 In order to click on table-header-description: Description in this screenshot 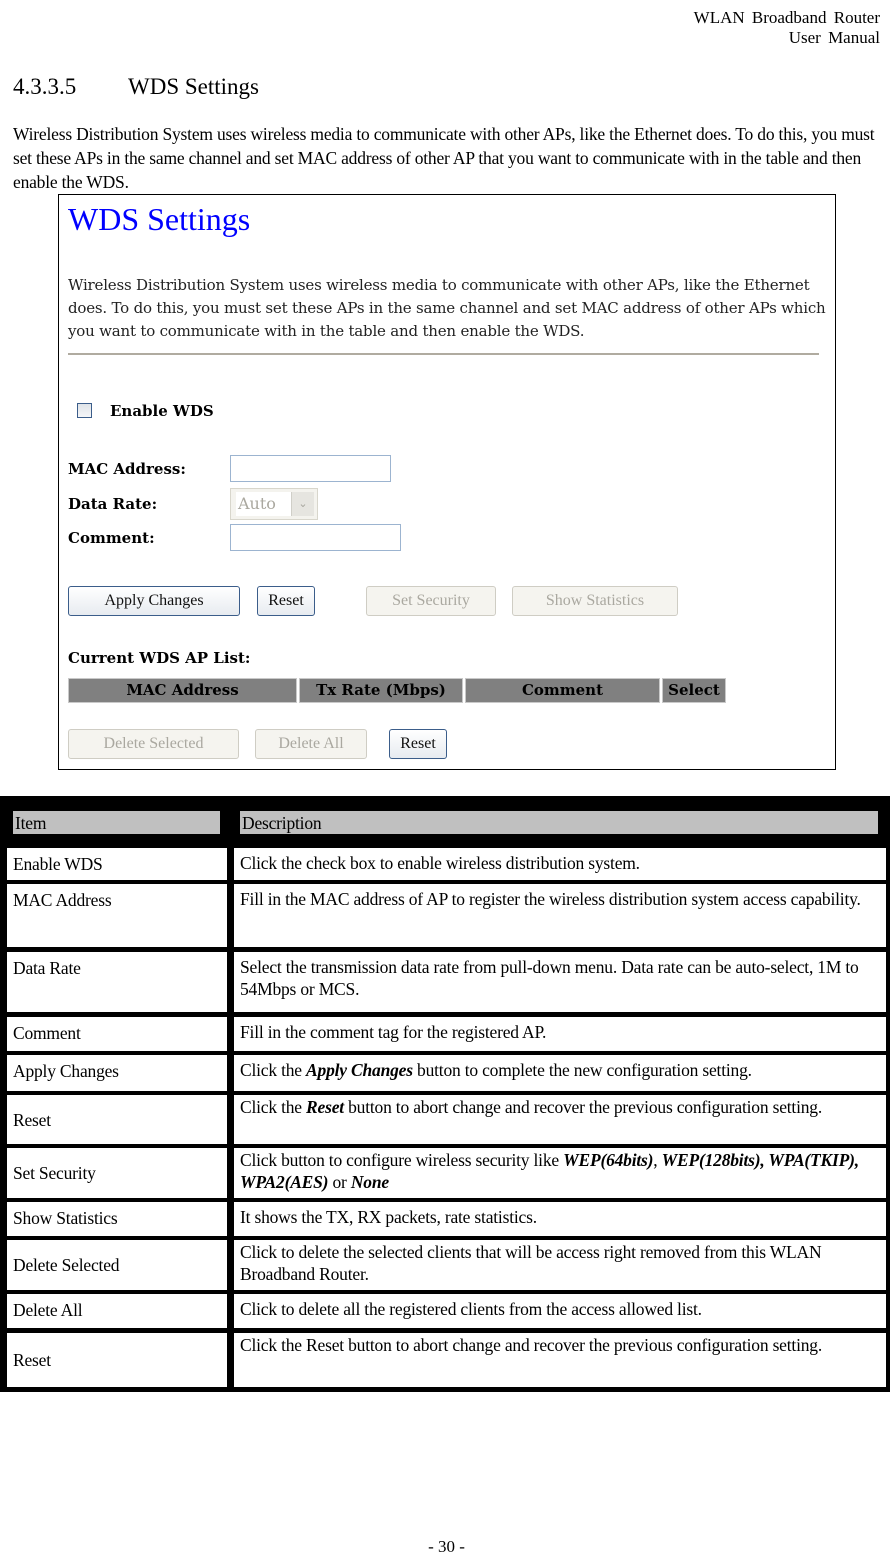, I will do `click(559, 822)`.